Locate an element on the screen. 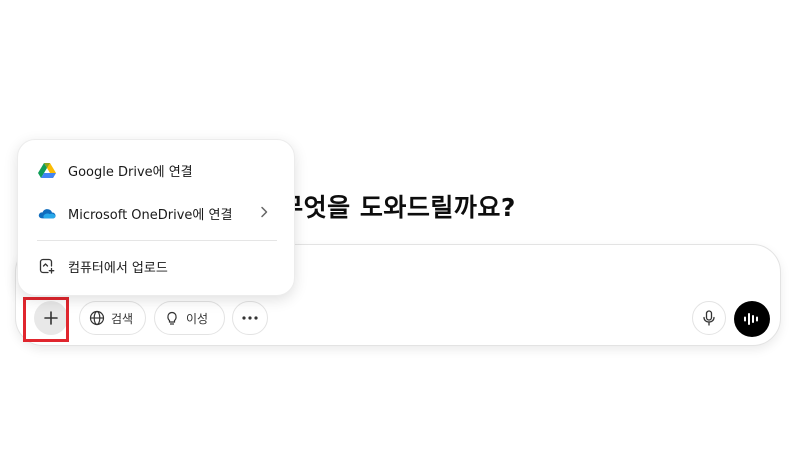  upload-file-icon is located at coordinates (47, 266).